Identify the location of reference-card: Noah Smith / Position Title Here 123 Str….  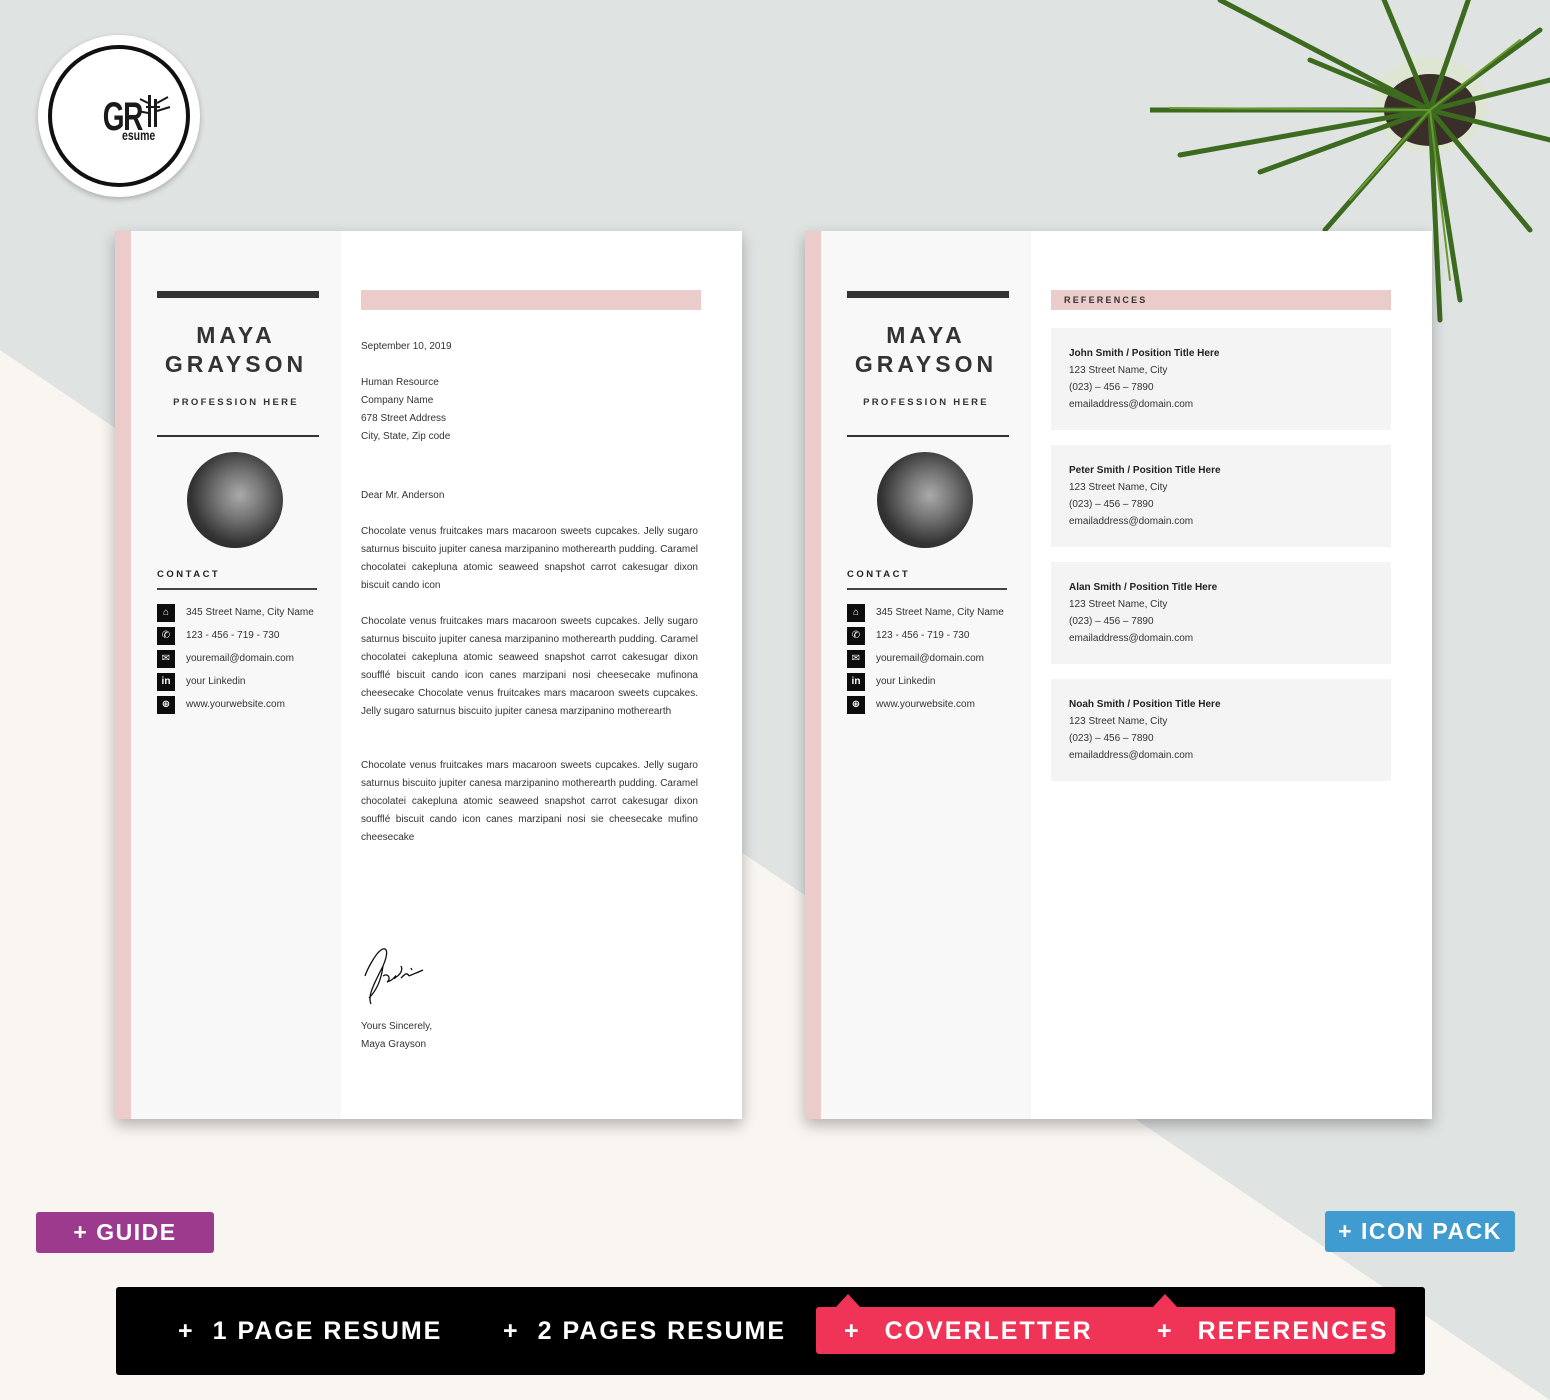
(1221, 730).